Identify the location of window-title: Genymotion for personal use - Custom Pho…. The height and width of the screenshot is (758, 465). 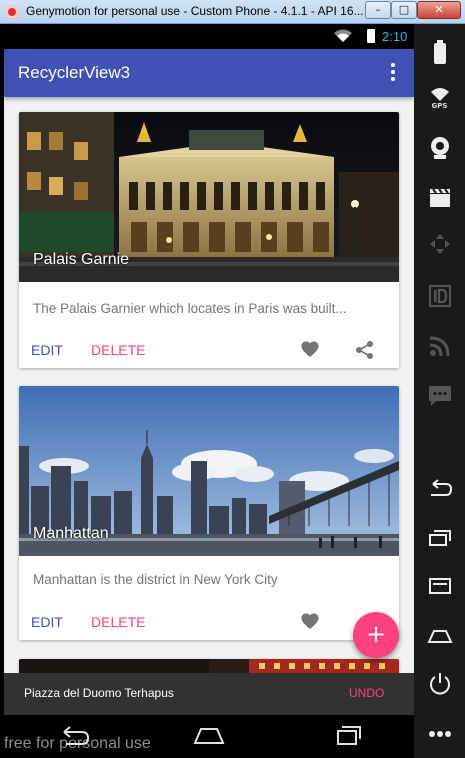
(195, 11).